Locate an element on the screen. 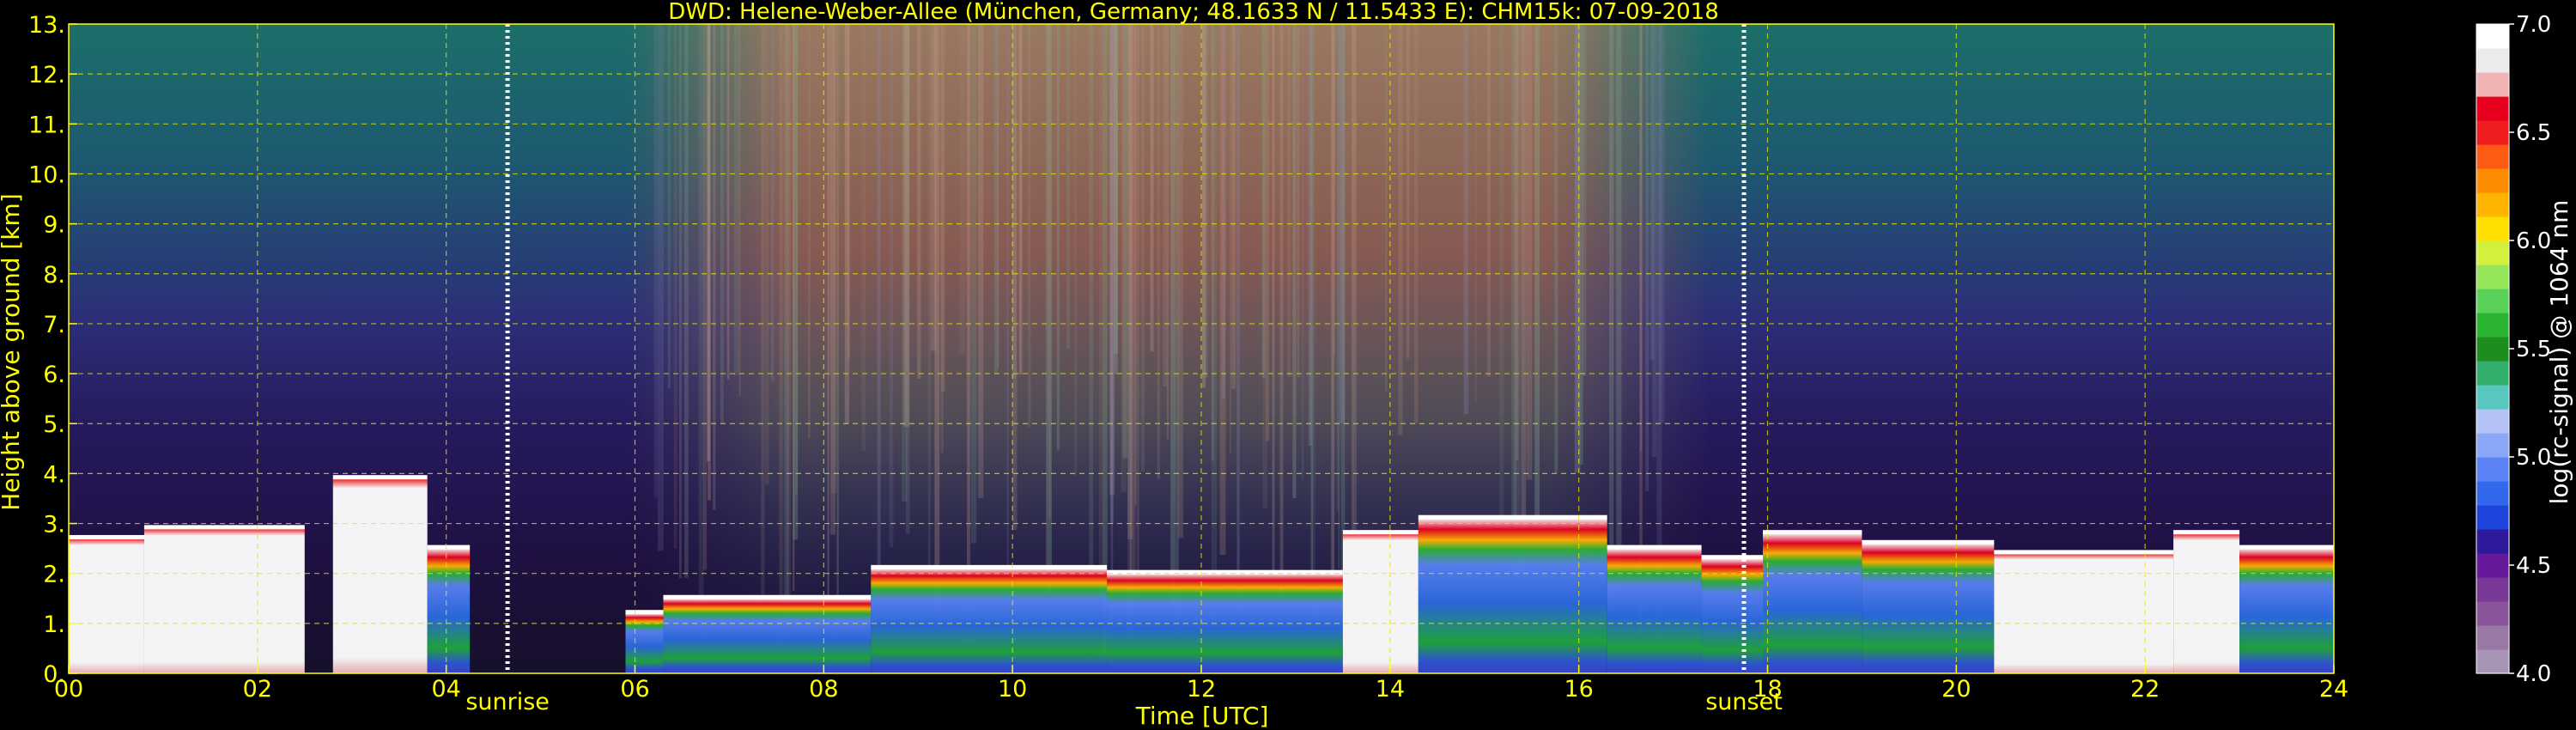  y-tick-label: 9. is located at coordinates (54, 225).